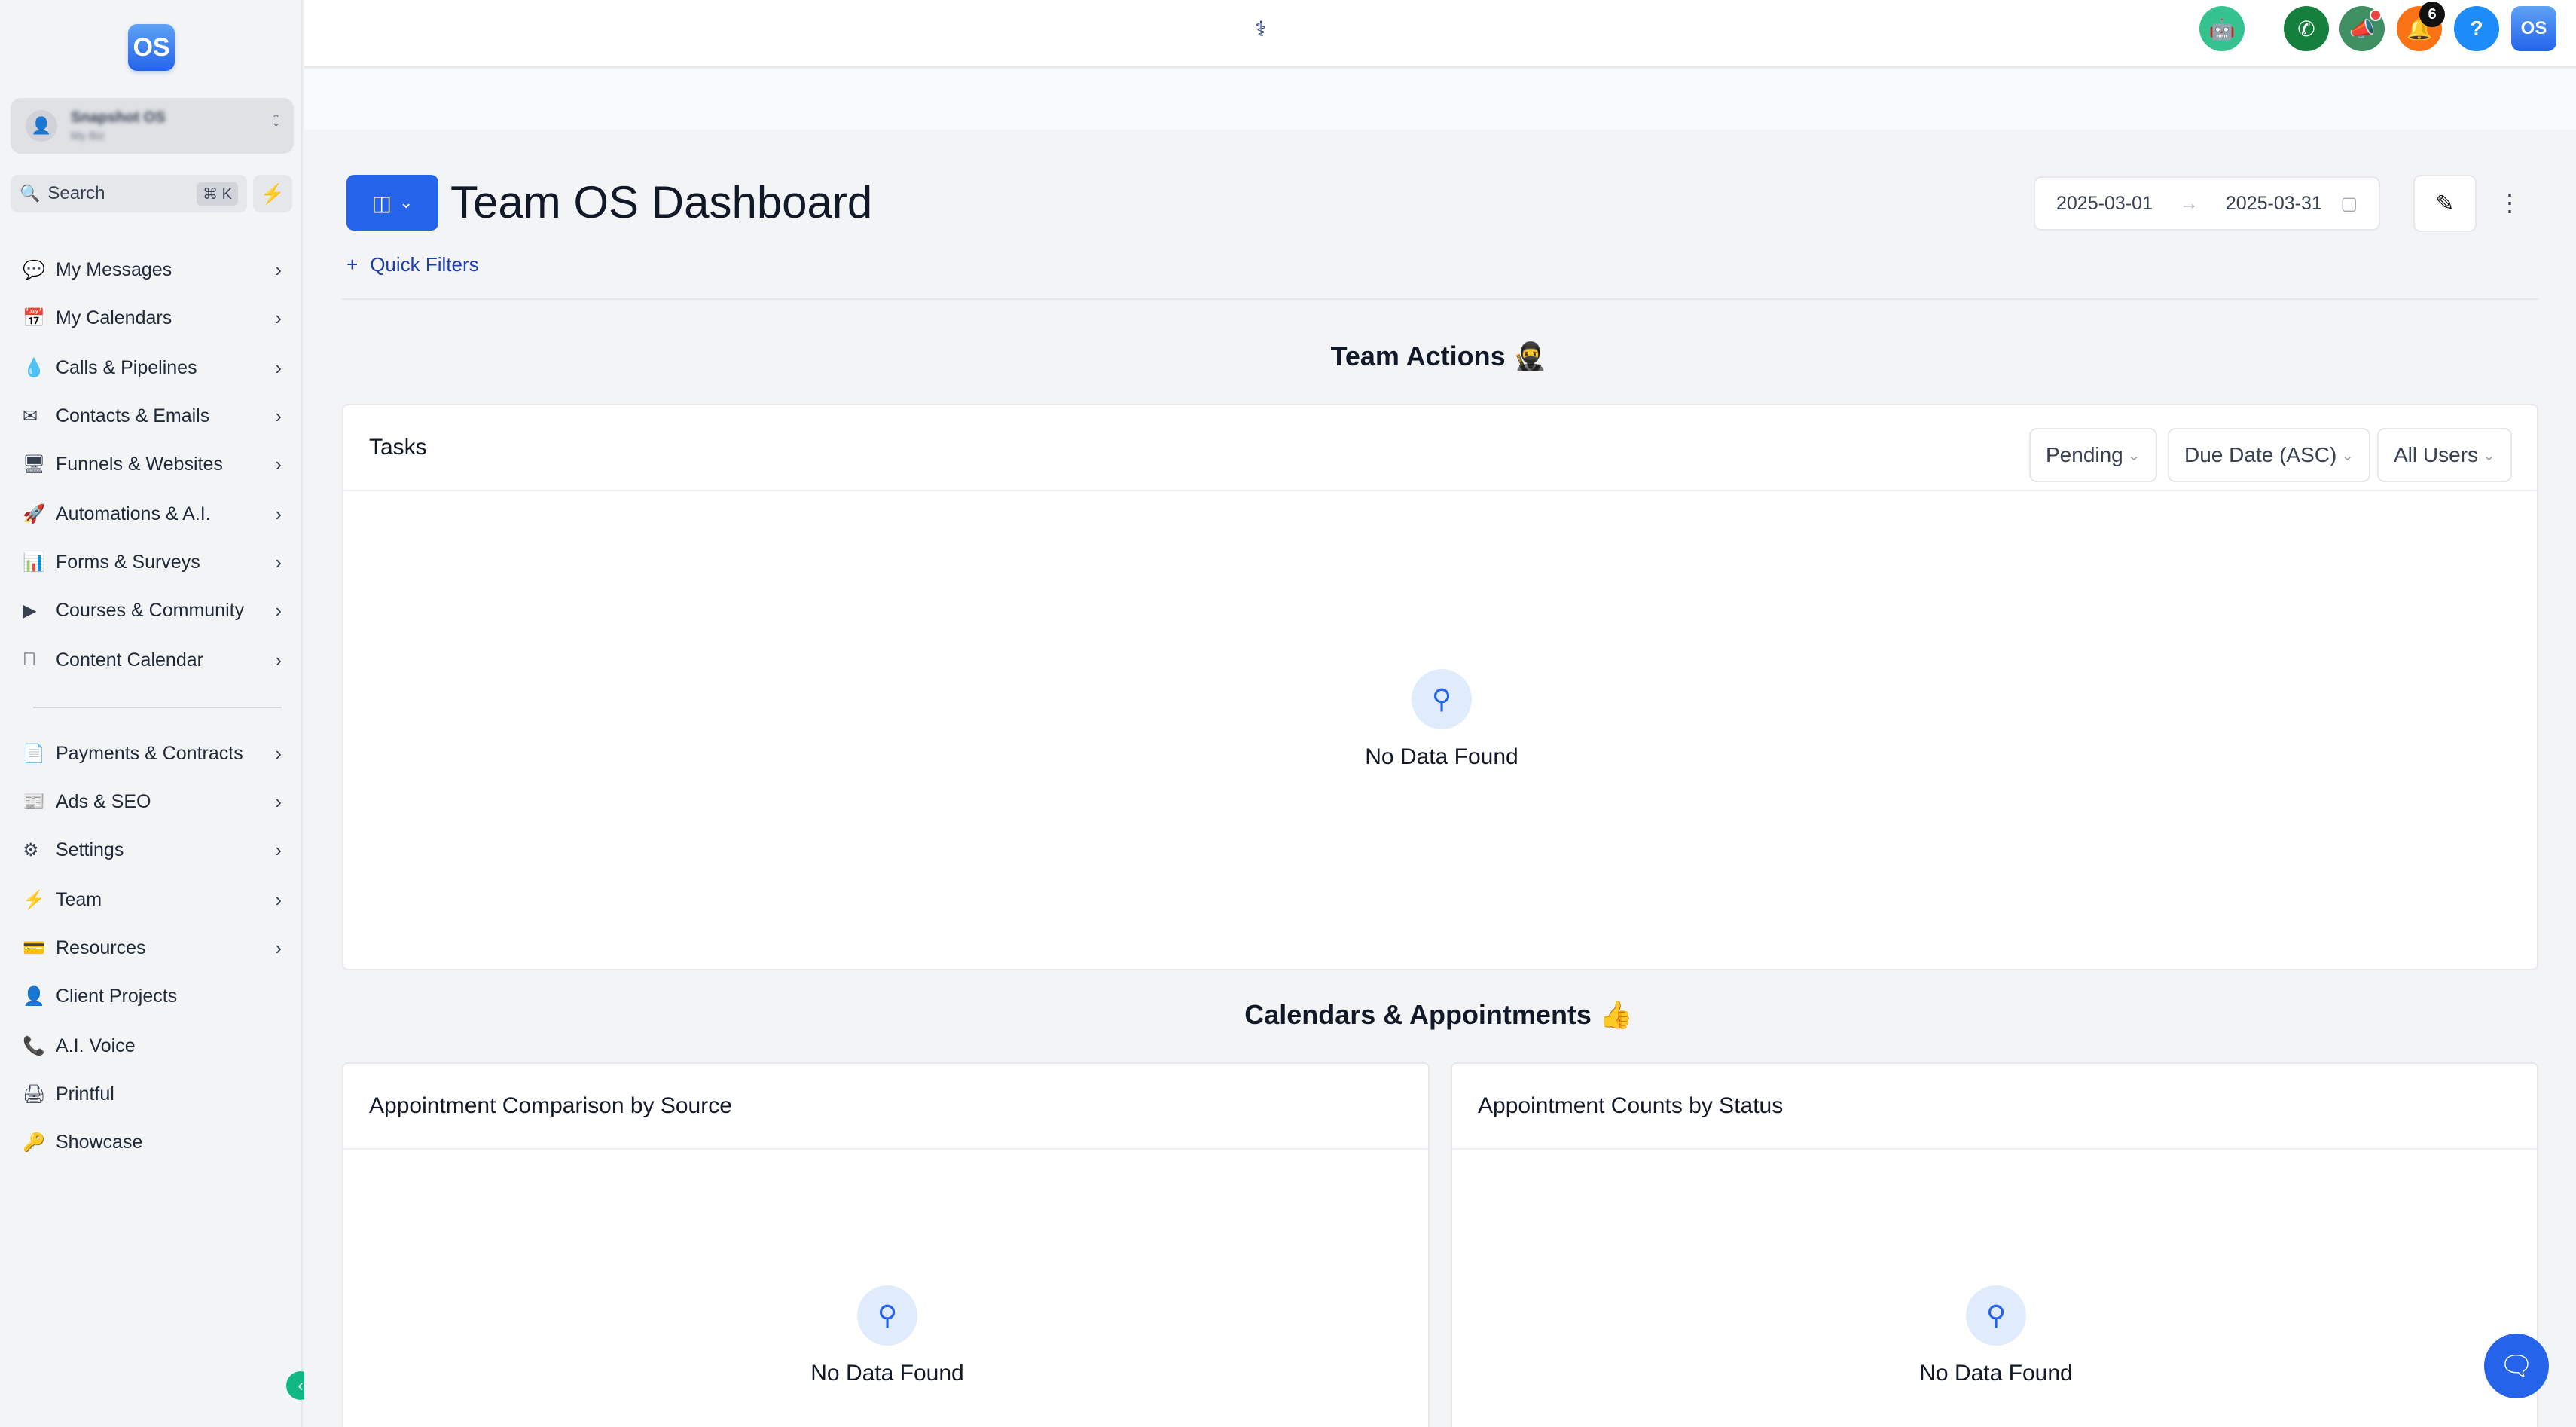 The width and height of the screenshot is (2576, 1427). I want to click on sidebar-item-content-calendar:  Content Calendar ›, so click(151, 660).